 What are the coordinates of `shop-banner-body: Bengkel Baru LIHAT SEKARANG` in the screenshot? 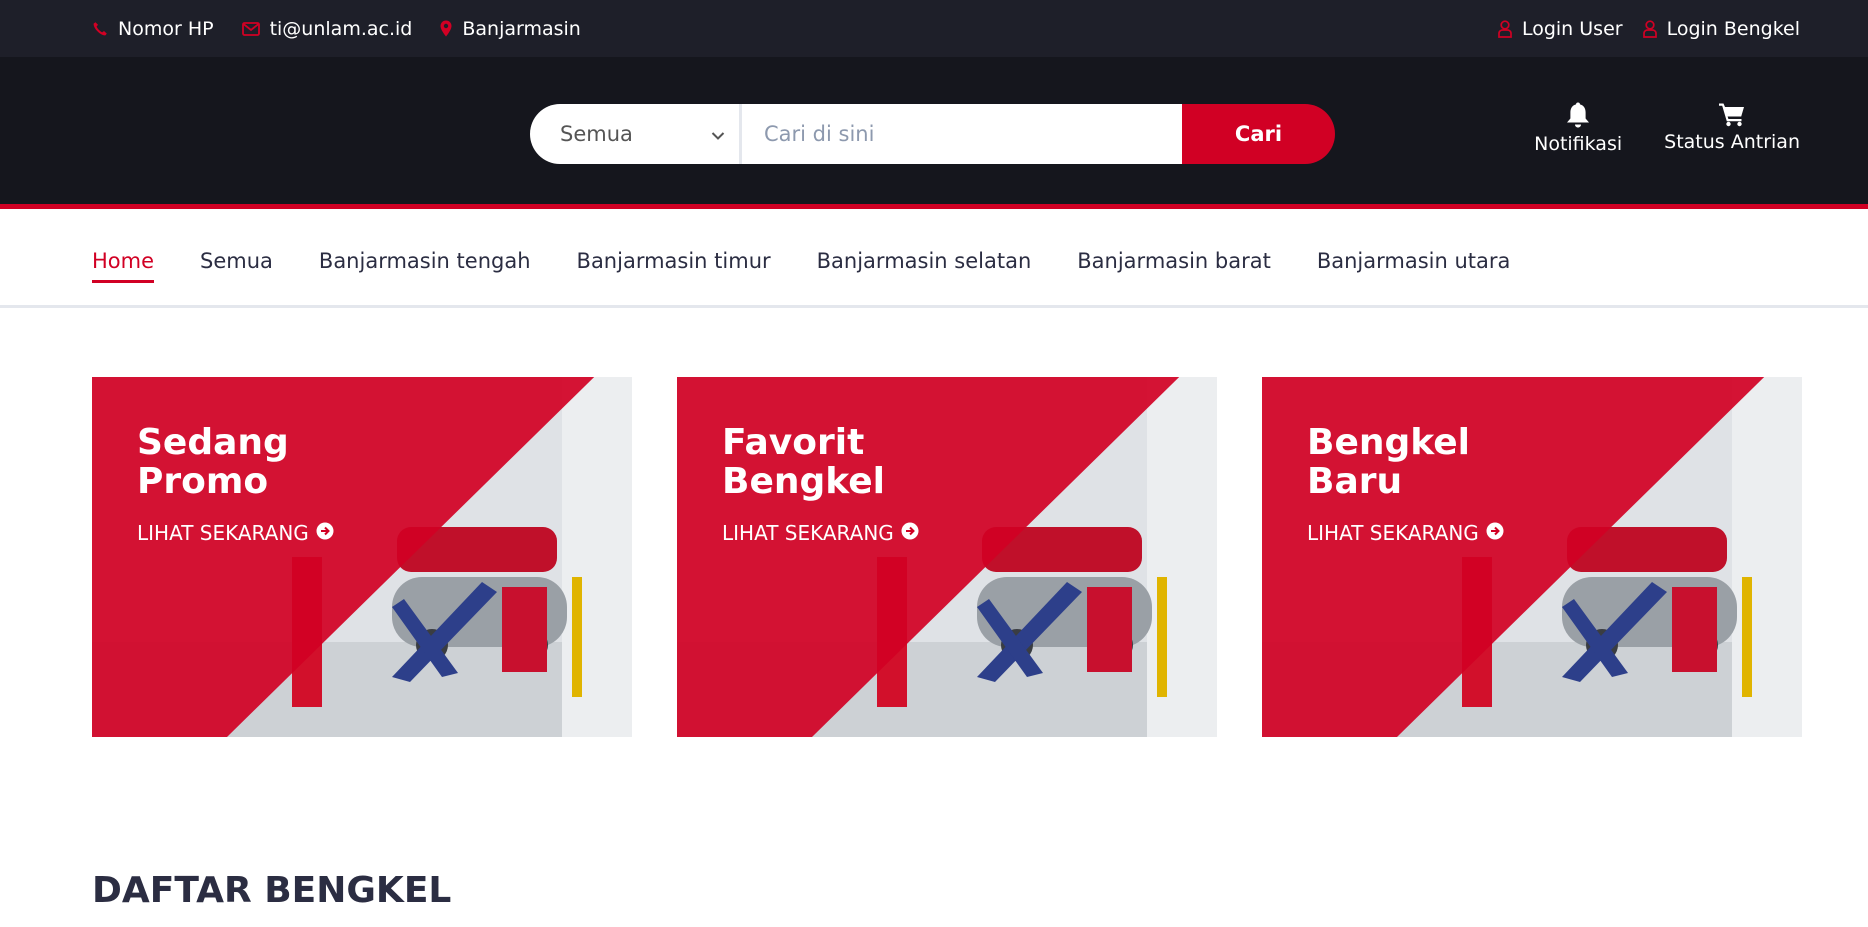 It's located at (1417, 484).